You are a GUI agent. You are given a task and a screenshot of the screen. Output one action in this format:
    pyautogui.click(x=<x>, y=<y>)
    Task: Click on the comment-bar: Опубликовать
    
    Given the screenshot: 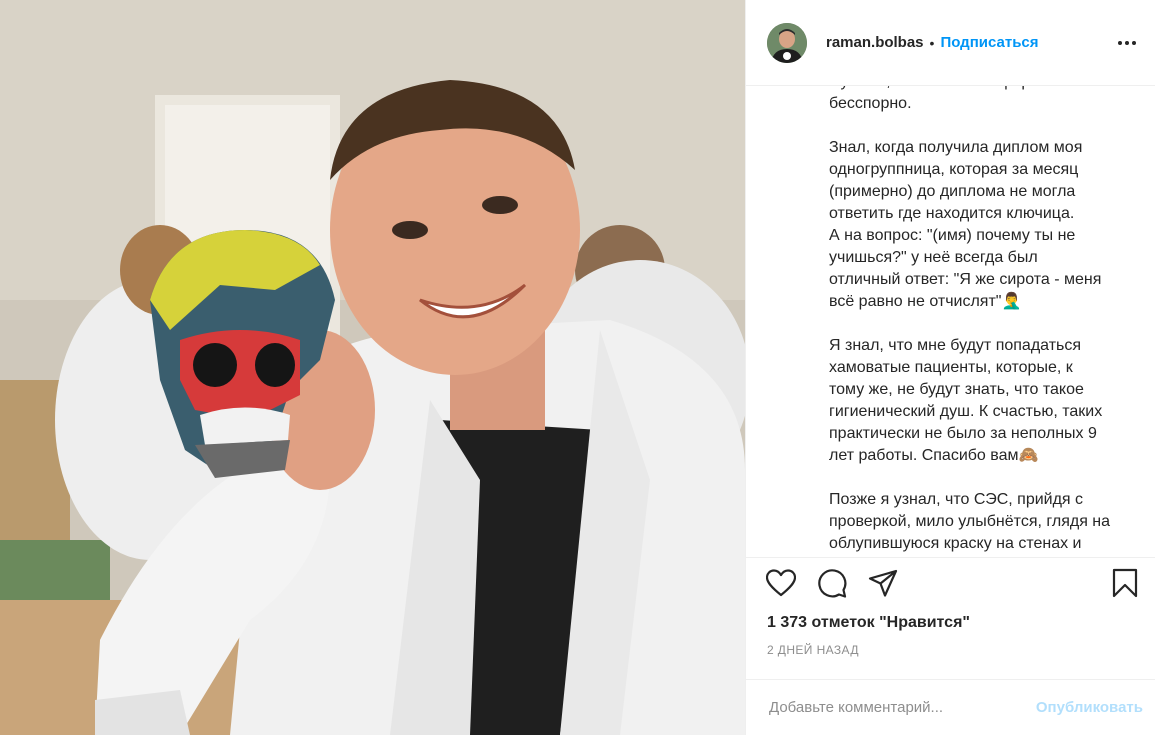 What is the action you would take?
    pyautogui.click(x=950, y=707)
    